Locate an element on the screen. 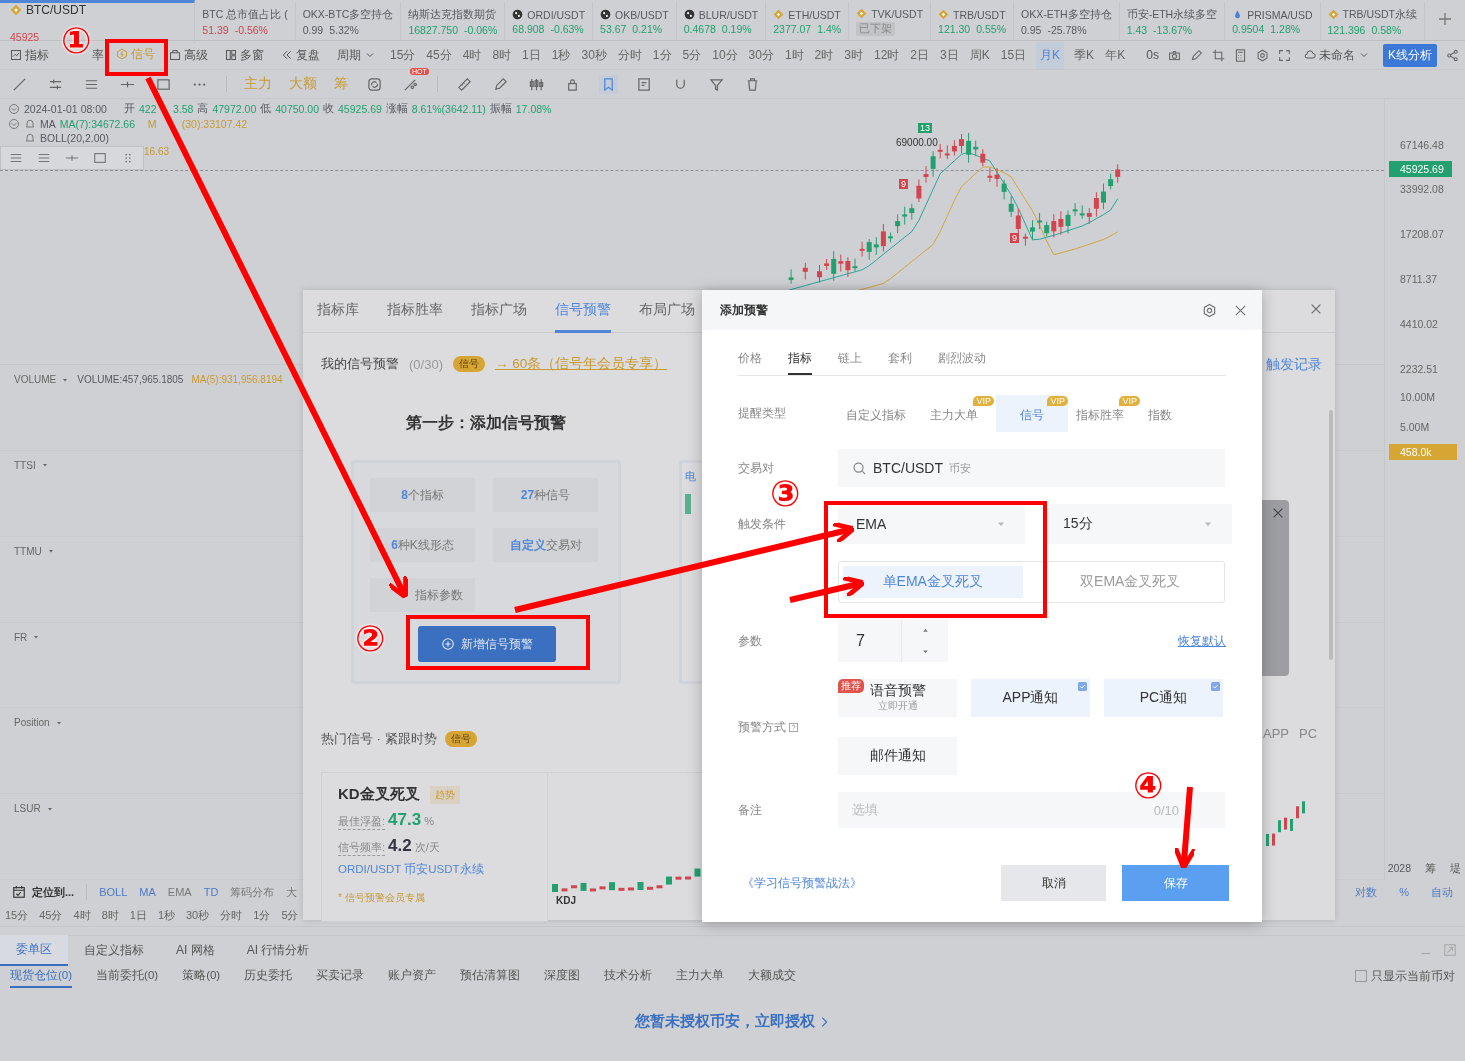  pencil-icon is located at coordinates (1196, 55).